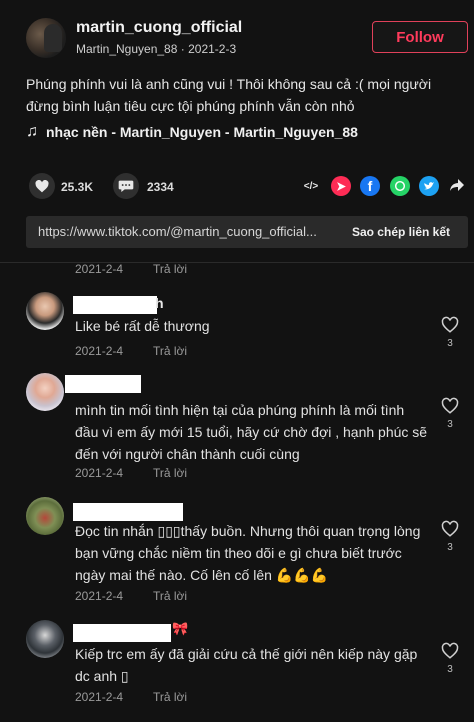  What do you see at coordinates (77, 187) in the screenshot?
I see `like-count: 25.3K` at bounding box center [77, 187].